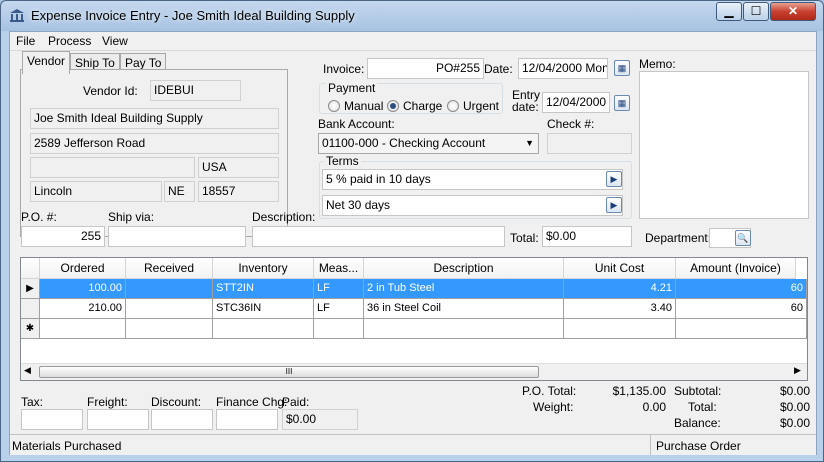  Describe the element at coordinates (83, 268) in the screenshot. I see `col-ordered: Ordered` at that location.